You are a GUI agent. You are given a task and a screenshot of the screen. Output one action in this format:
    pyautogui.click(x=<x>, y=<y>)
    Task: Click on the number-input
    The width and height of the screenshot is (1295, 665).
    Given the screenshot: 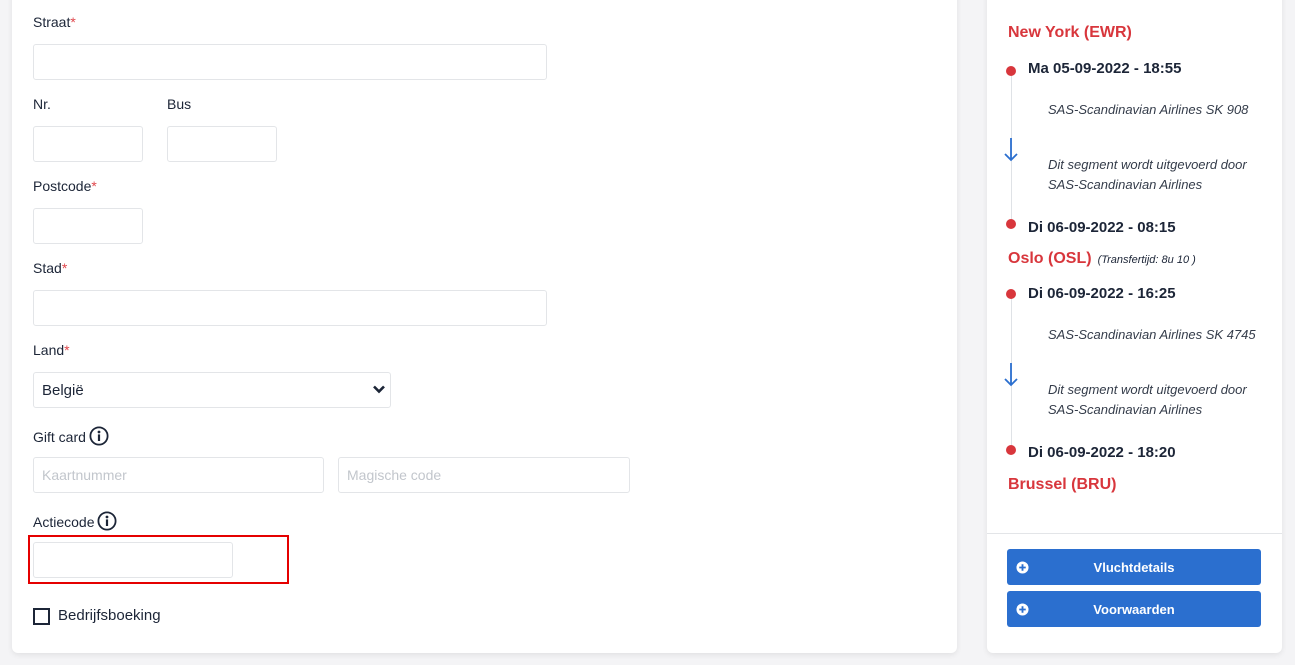 What is the action you would take?
    pyautogui.click(x=88, y=144)
    